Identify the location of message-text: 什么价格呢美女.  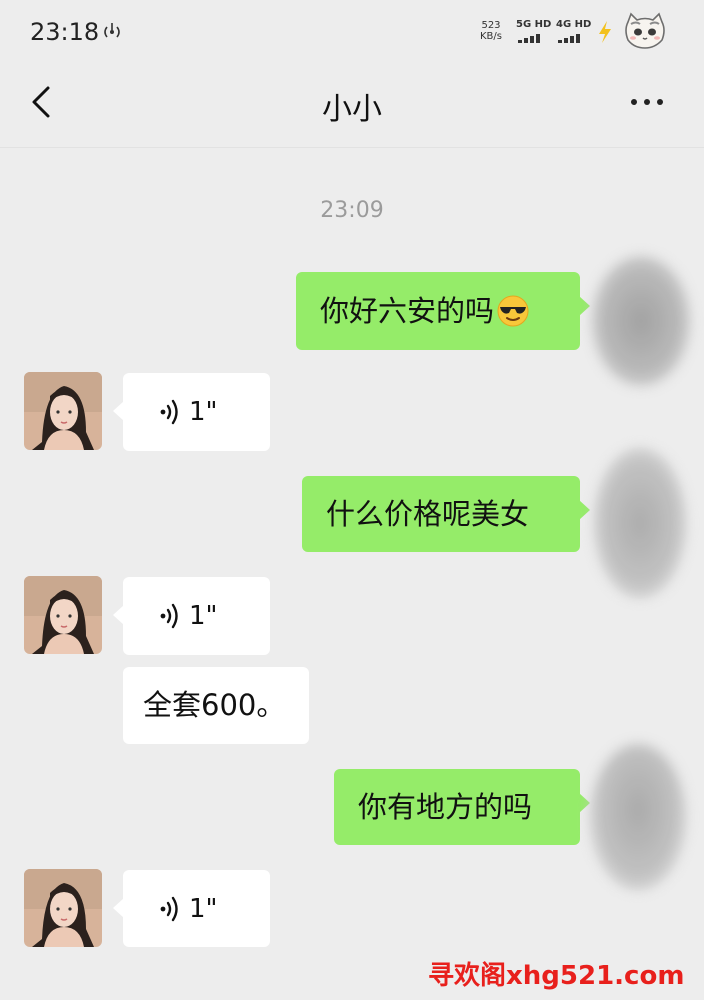
(428, 513).